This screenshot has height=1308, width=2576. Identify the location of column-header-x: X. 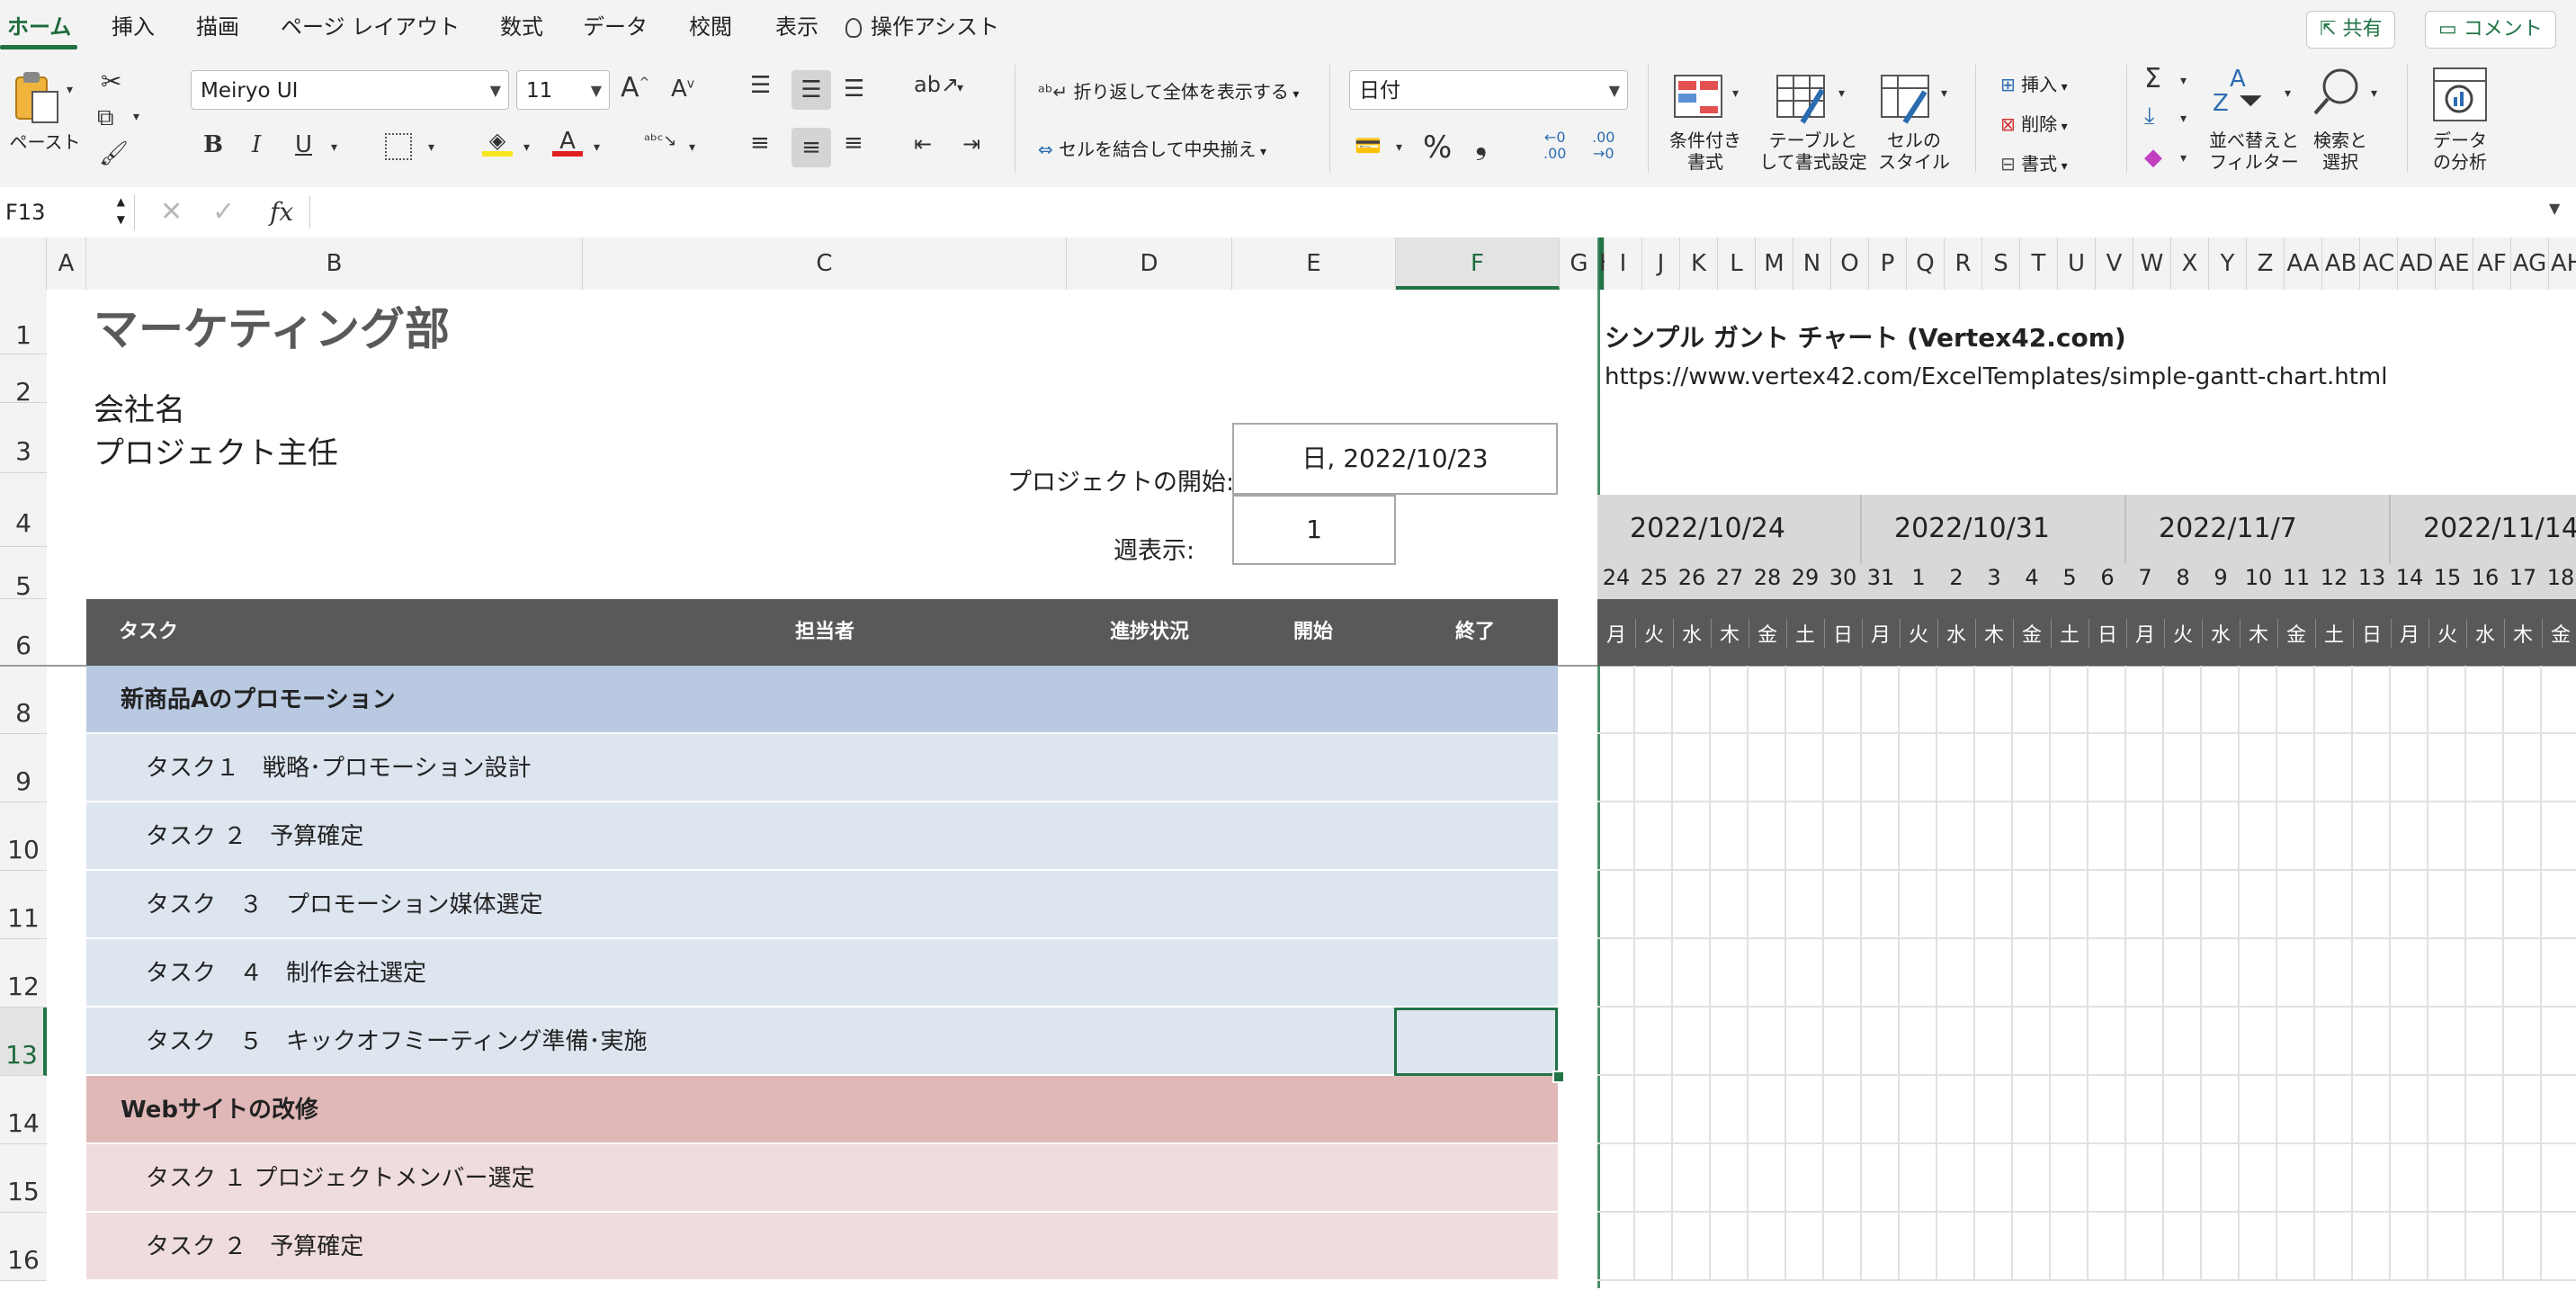
(2190, 263).